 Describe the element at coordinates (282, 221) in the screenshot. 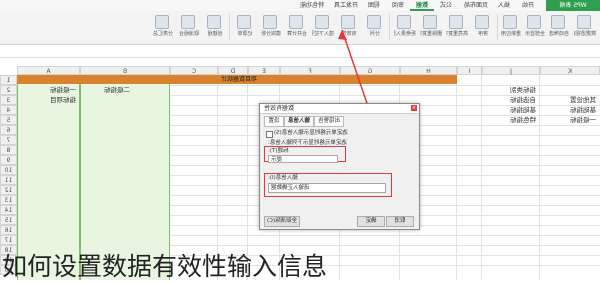

I see `clear-all-button: 全部清除(C)` at that location.